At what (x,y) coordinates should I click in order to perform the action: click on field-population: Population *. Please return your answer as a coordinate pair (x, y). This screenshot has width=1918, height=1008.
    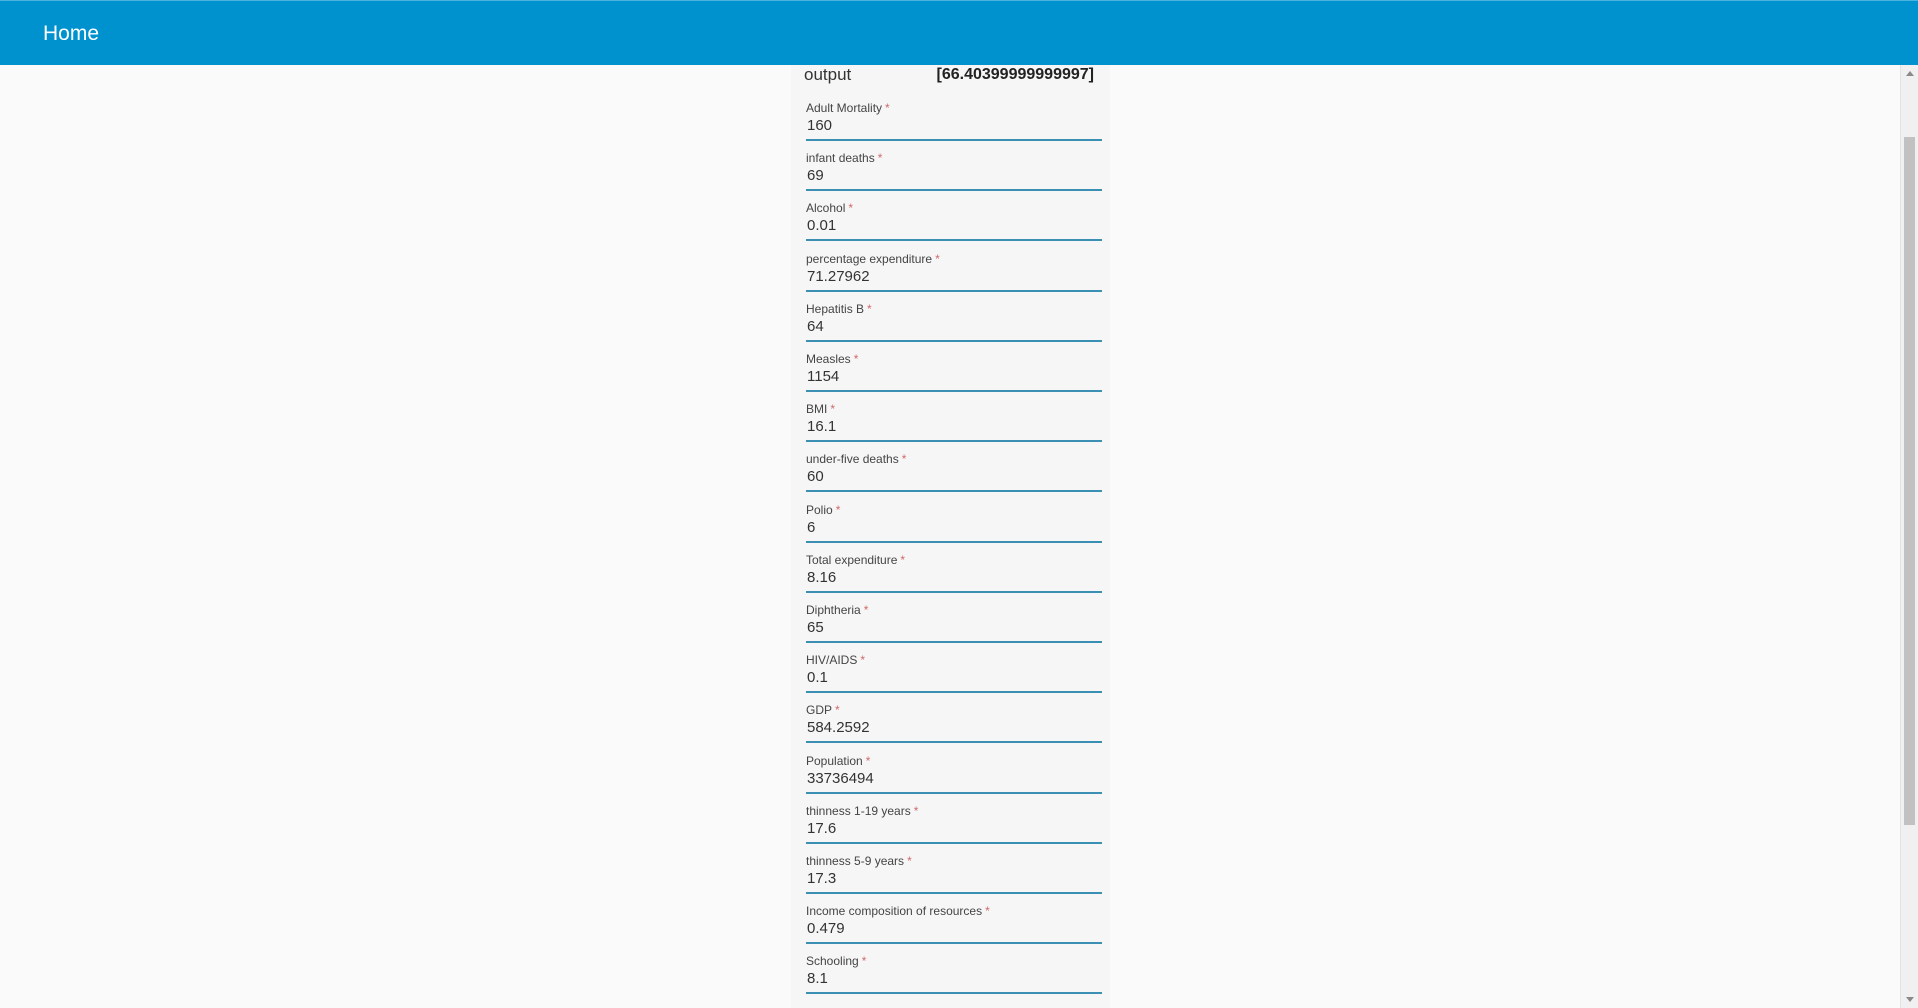
    Looking at the image, I should click on (954, 778).